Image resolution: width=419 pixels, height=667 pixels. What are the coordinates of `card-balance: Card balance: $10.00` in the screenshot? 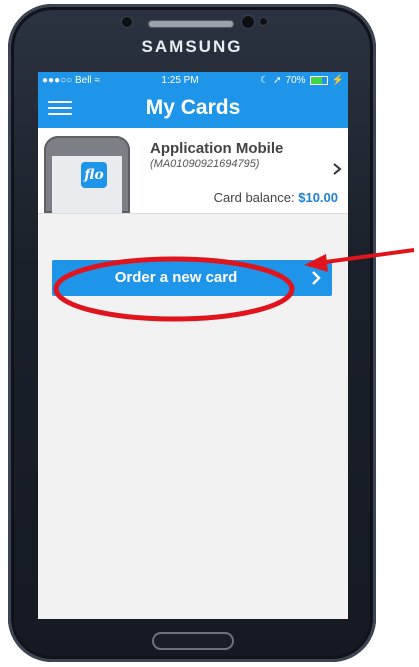 It's located at (276, 197).